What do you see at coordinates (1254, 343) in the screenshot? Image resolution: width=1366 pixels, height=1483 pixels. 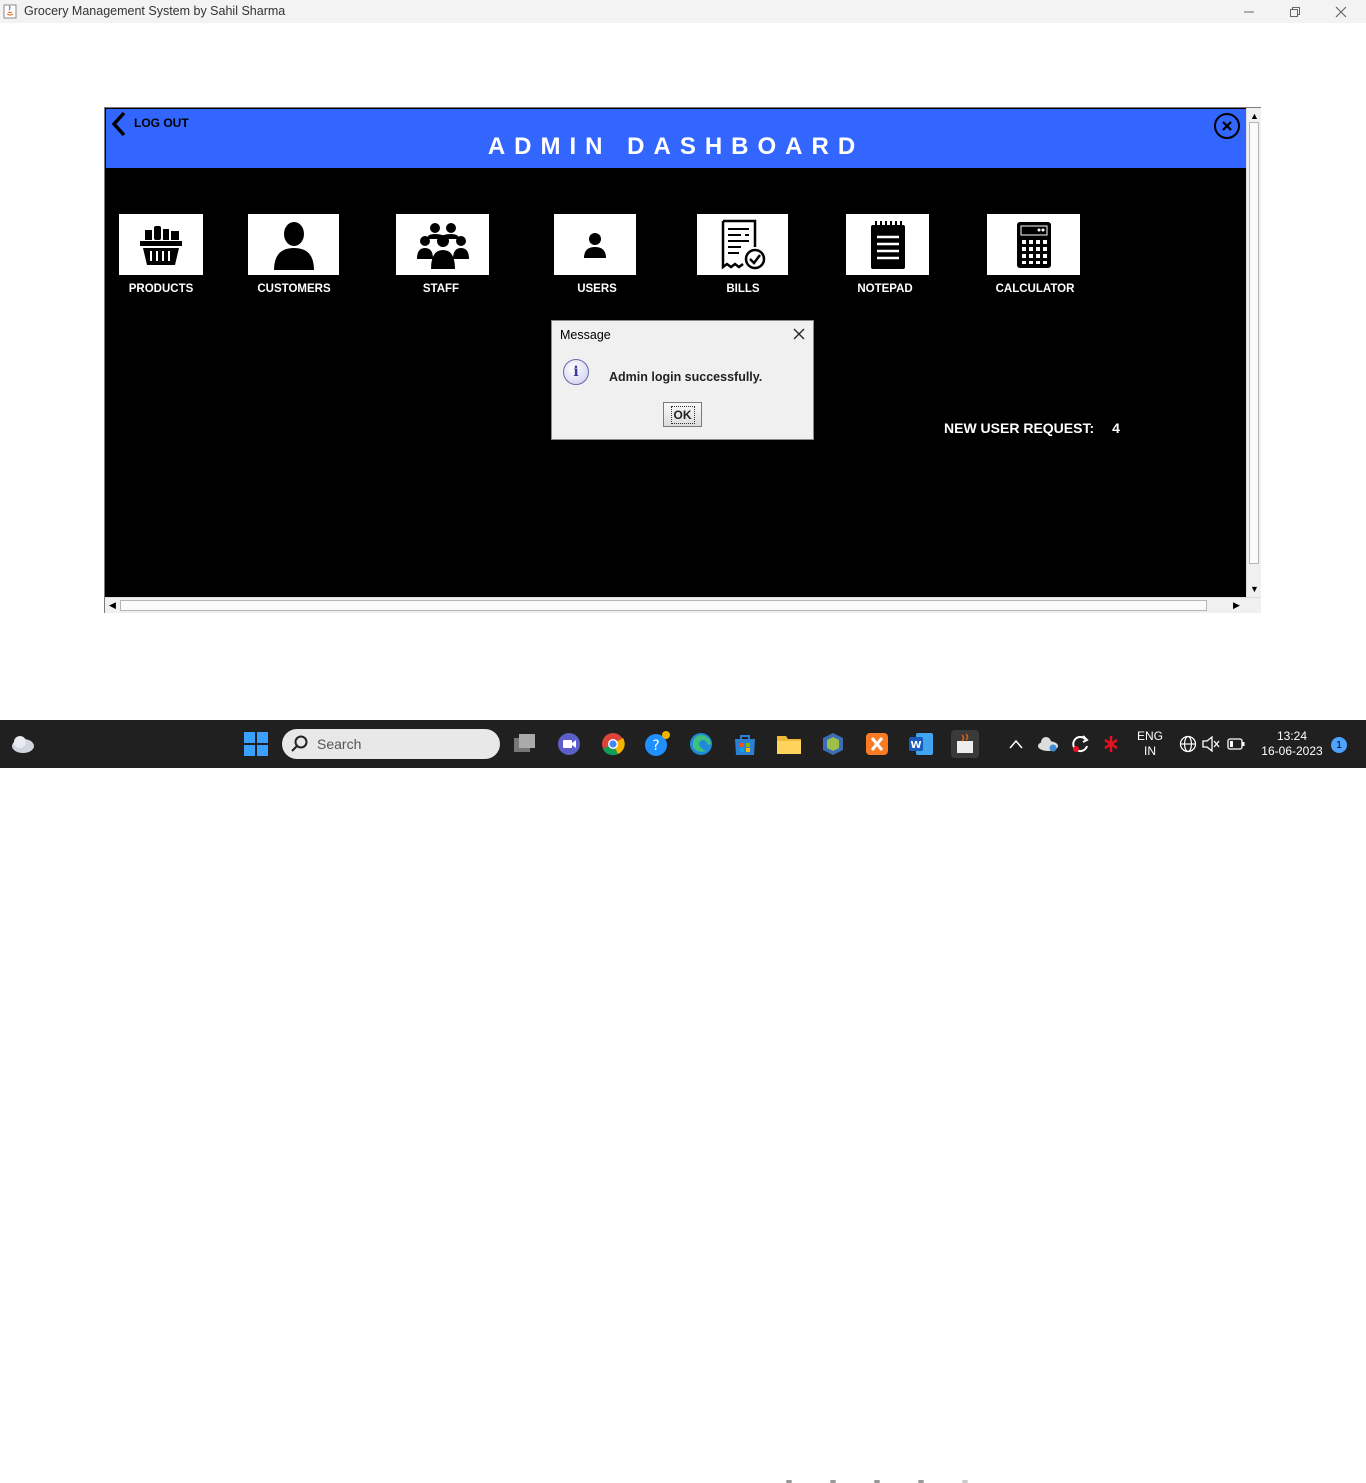 I see `vertical-scroll-thumb` at bounding box center [1254, 343].